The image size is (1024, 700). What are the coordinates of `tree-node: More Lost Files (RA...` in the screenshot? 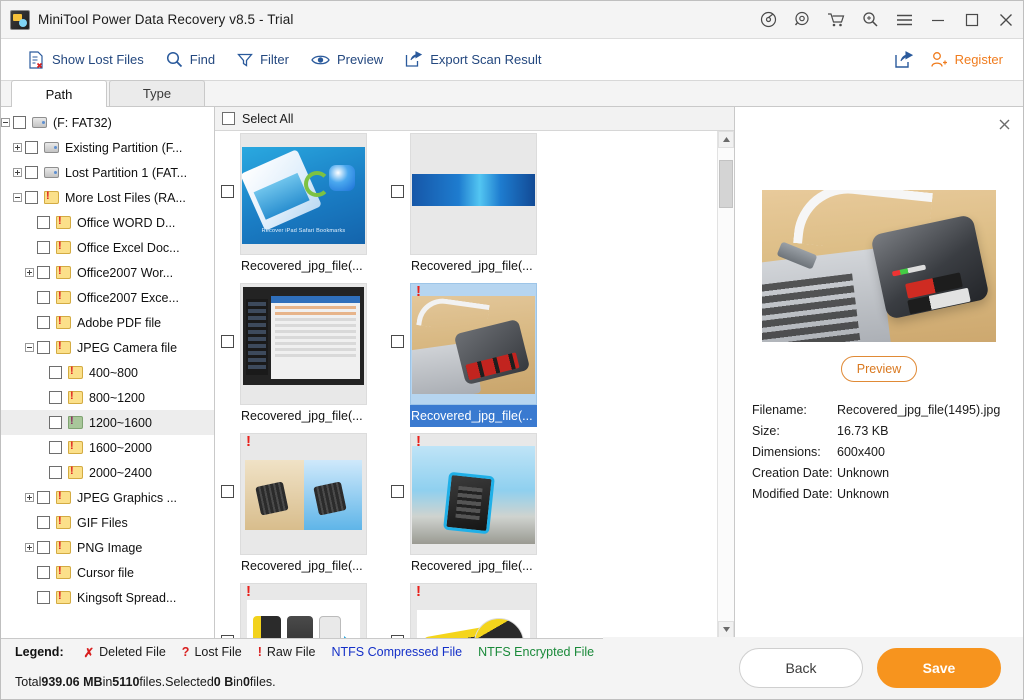 It's located at (107, 197).